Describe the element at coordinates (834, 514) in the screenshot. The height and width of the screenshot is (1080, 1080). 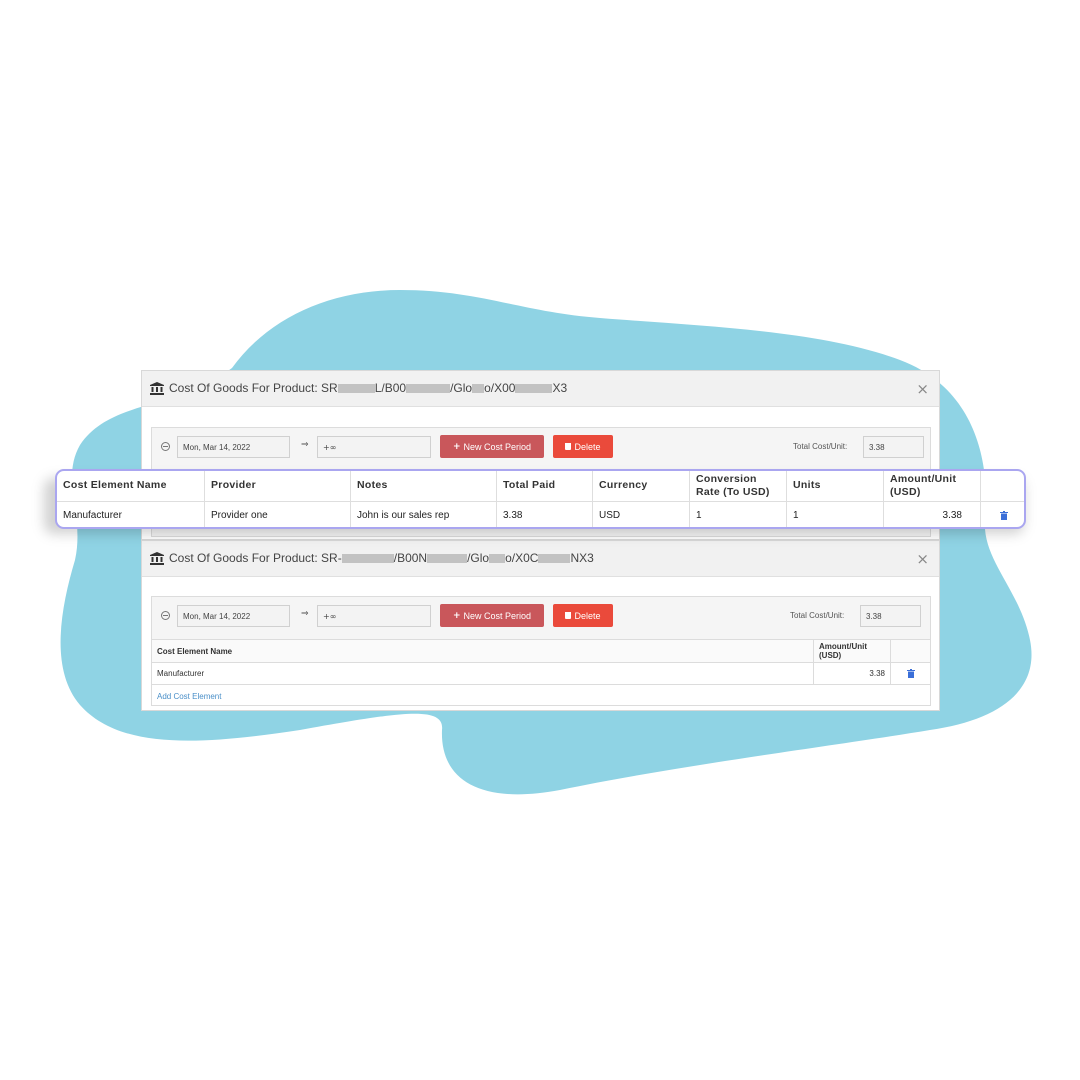
I see `units-cell: 1` at that location.